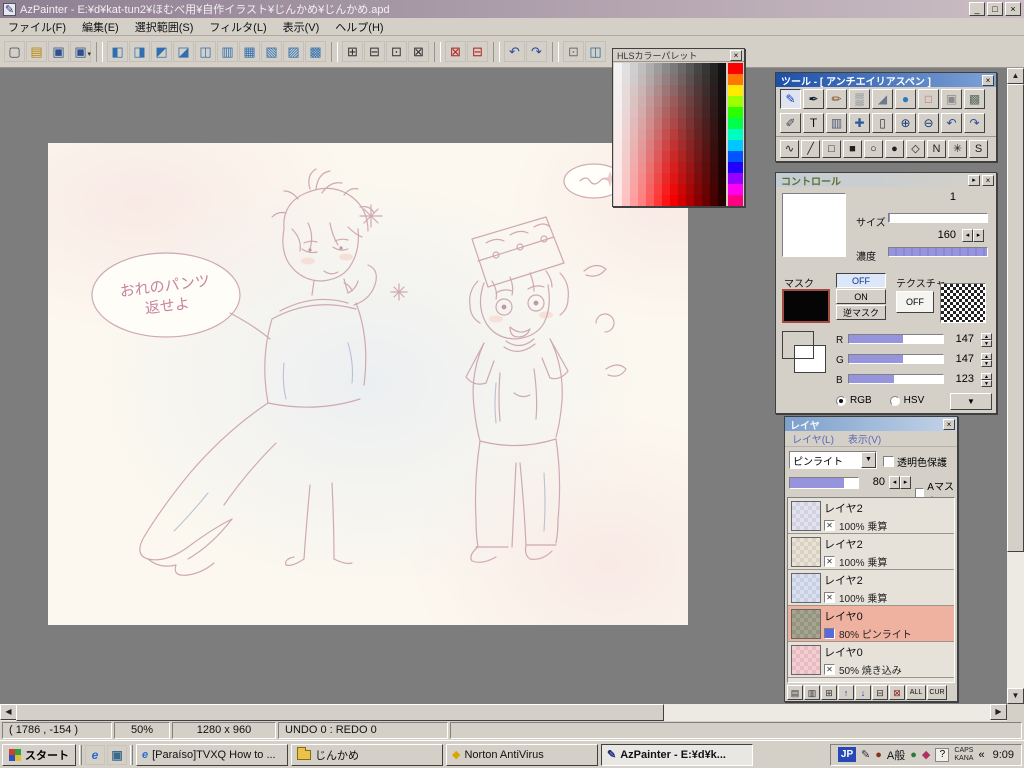 This screenshot has height=768, width=1024. I want to click on ime-mode-label: A般, so click(896, 755).